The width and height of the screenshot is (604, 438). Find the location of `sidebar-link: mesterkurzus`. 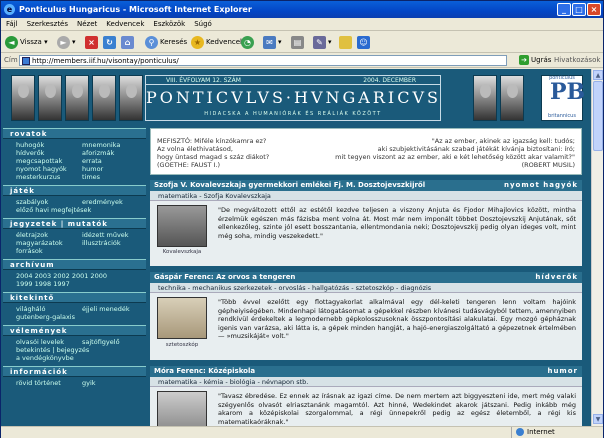

sidebar-link: mesterkurzus is located at coordinates (49, 177).